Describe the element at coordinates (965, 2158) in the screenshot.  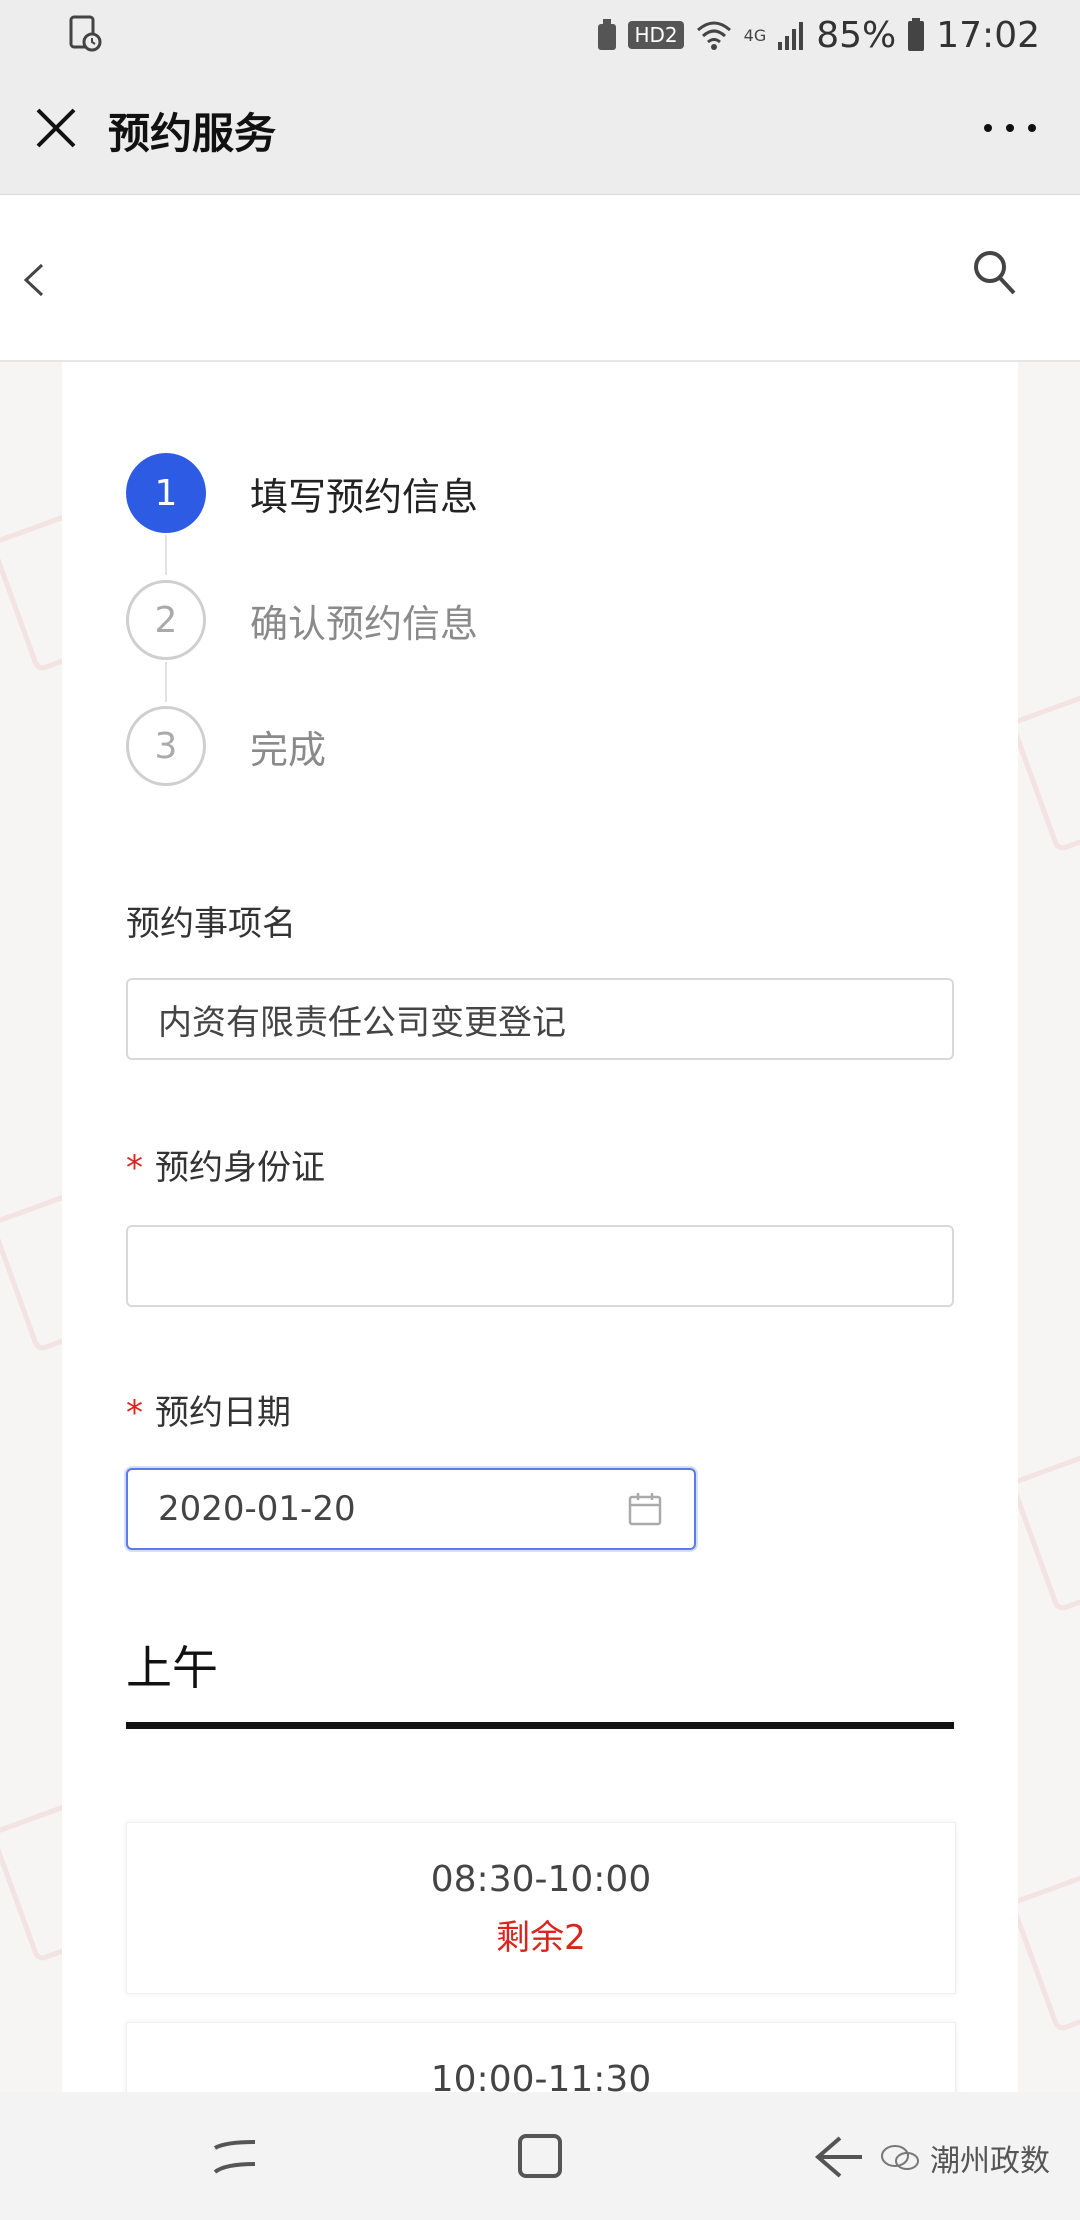
I see `footer-watermark: 潮州政数` at that location.